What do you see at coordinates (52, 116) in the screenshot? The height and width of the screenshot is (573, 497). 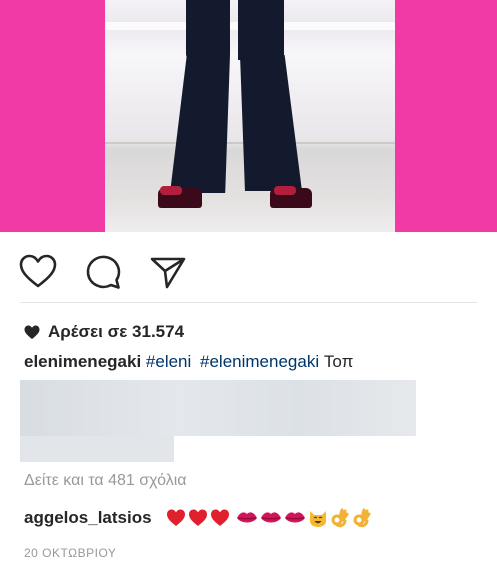 I see `photo-pink-backdrop-left` at bounding box center [52, 116].